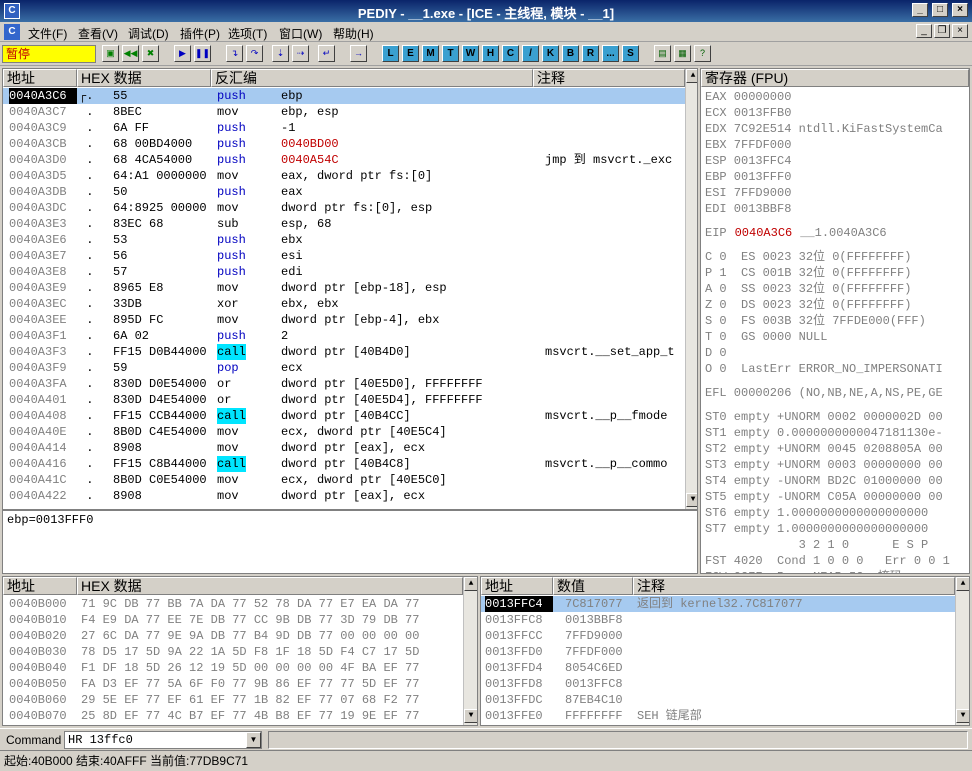 The width and height of the screenshot is (972, 771). What do you see at coordinates (748, 209) in the screenshot?
I see `register-line: EDI 0013BBF8` at bounding box center [748, 209].